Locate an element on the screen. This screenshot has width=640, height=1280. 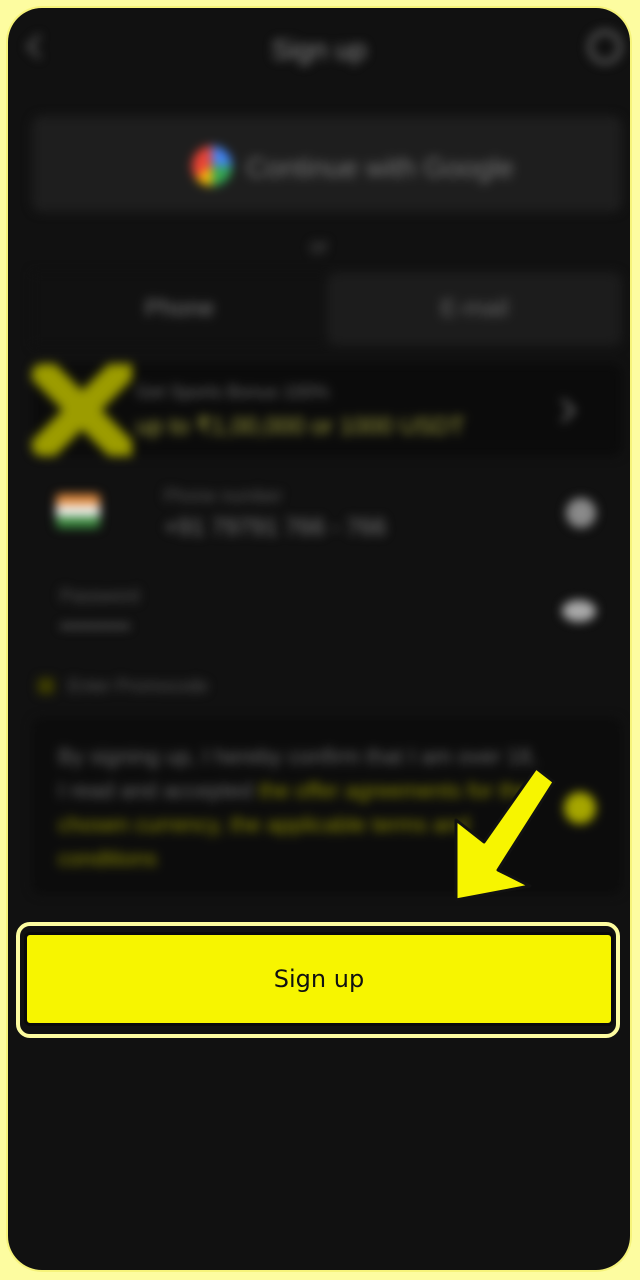
phone-value: +91 79791 766 - 766 is located at coordinates (275, 528).